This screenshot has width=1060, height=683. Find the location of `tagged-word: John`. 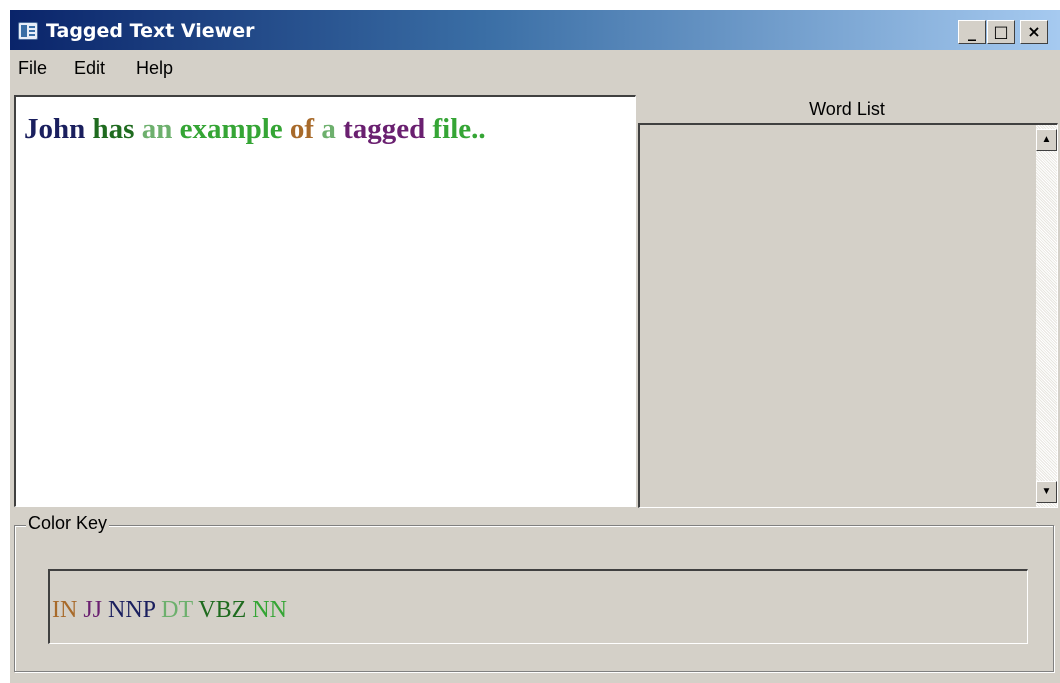

tagged-word: John is located at coordinates (54, 129).